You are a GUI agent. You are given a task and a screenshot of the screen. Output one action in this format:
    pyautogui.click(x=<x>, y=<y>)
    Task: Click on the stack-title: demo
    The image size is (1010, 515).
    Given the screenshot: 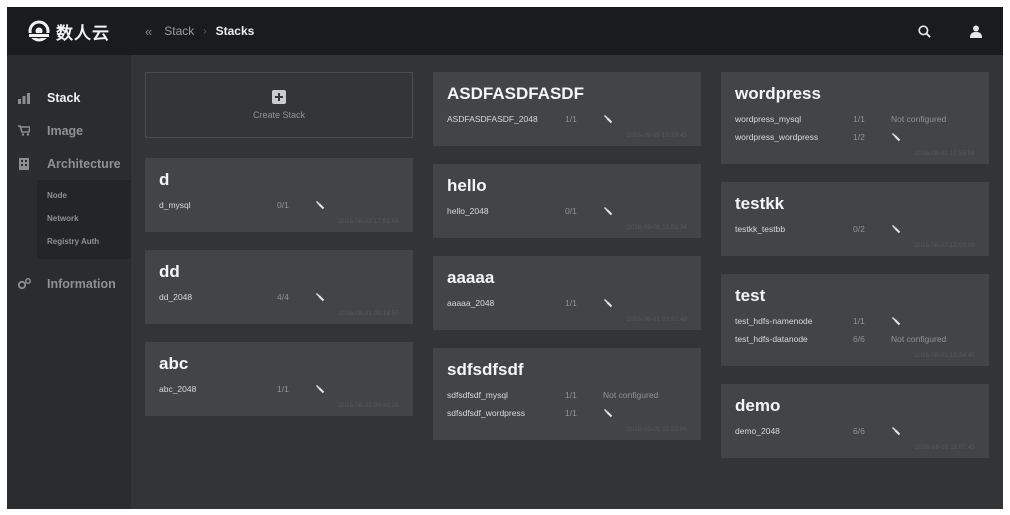 What is the action you would take?
    pyautogui.click(x=855, y=406)
    